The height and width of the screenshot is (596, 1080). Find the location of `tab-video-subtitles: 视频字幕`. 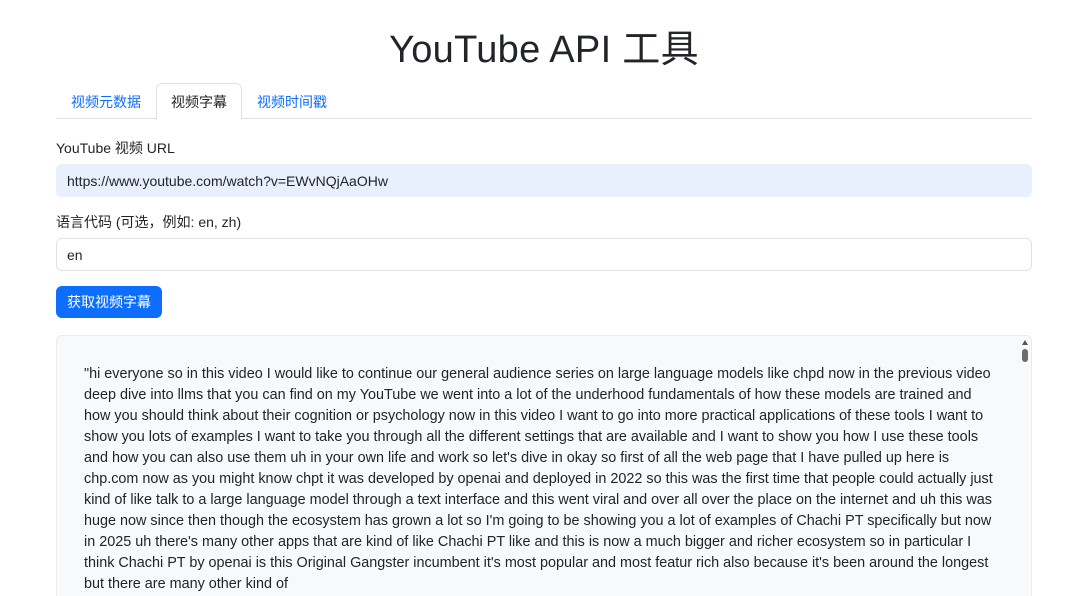

tab-video-subtitles: 视频字幕 is located at coordinates (199, 101).